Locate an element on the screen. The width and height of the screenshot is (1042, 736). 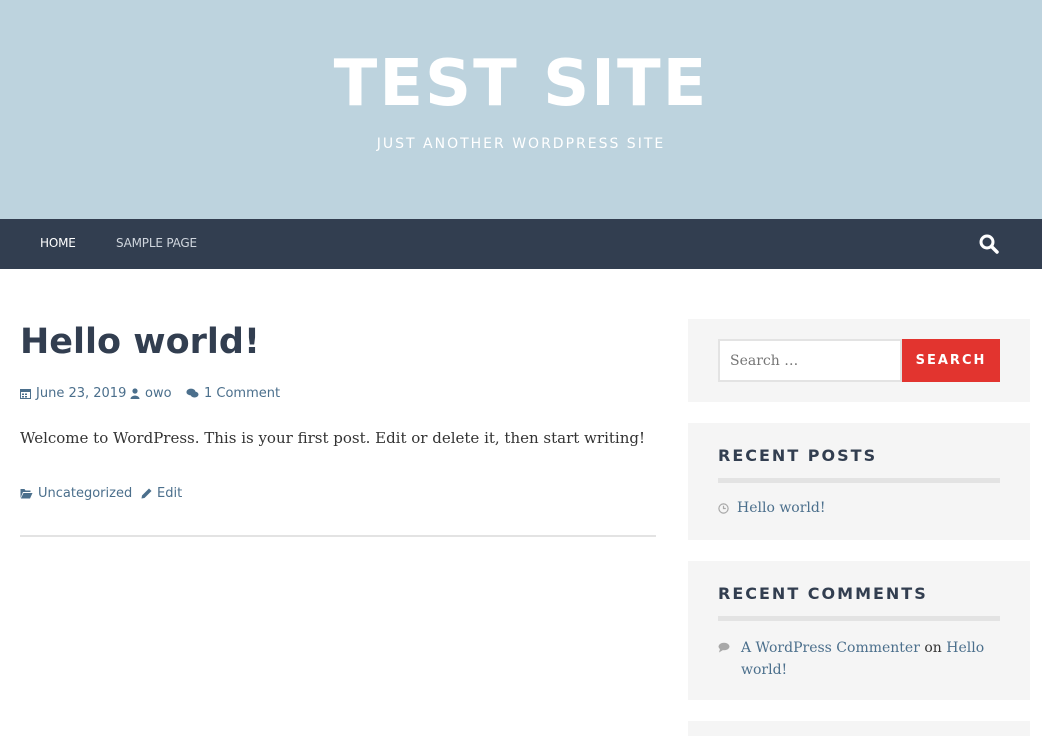
post-author: owo is located at coordinates (151, 393).